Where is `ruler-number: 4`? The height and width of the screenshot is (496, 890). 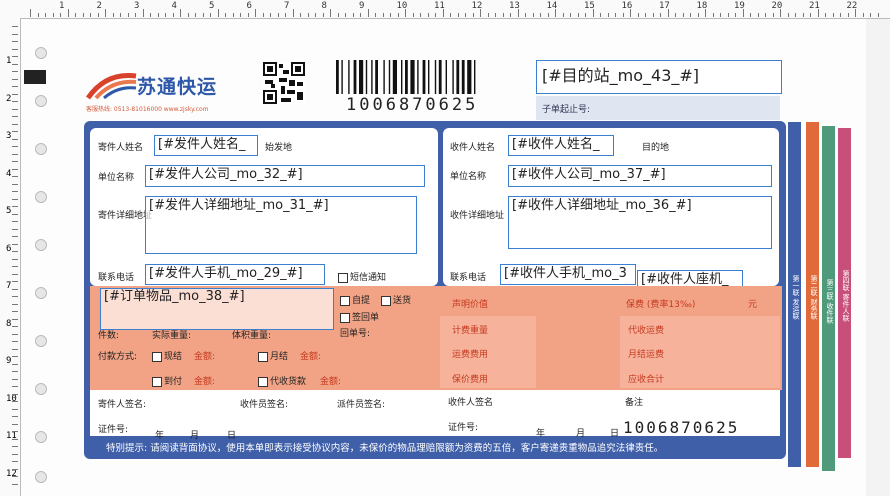 ruler-number: 4 is located at coordinates (174, 6).